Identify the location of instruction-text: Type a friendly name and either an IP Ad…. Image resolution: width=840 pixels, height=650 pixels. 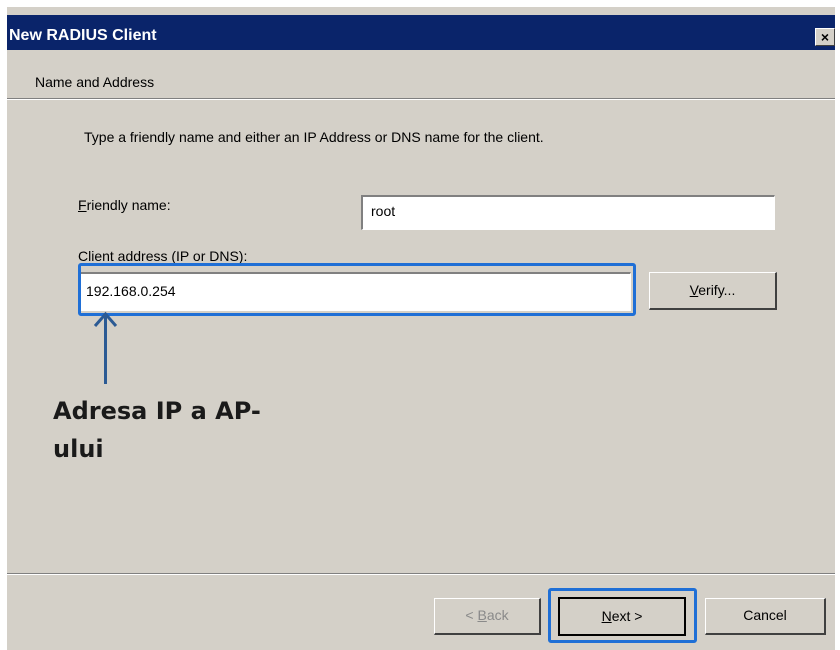
(314, 137).